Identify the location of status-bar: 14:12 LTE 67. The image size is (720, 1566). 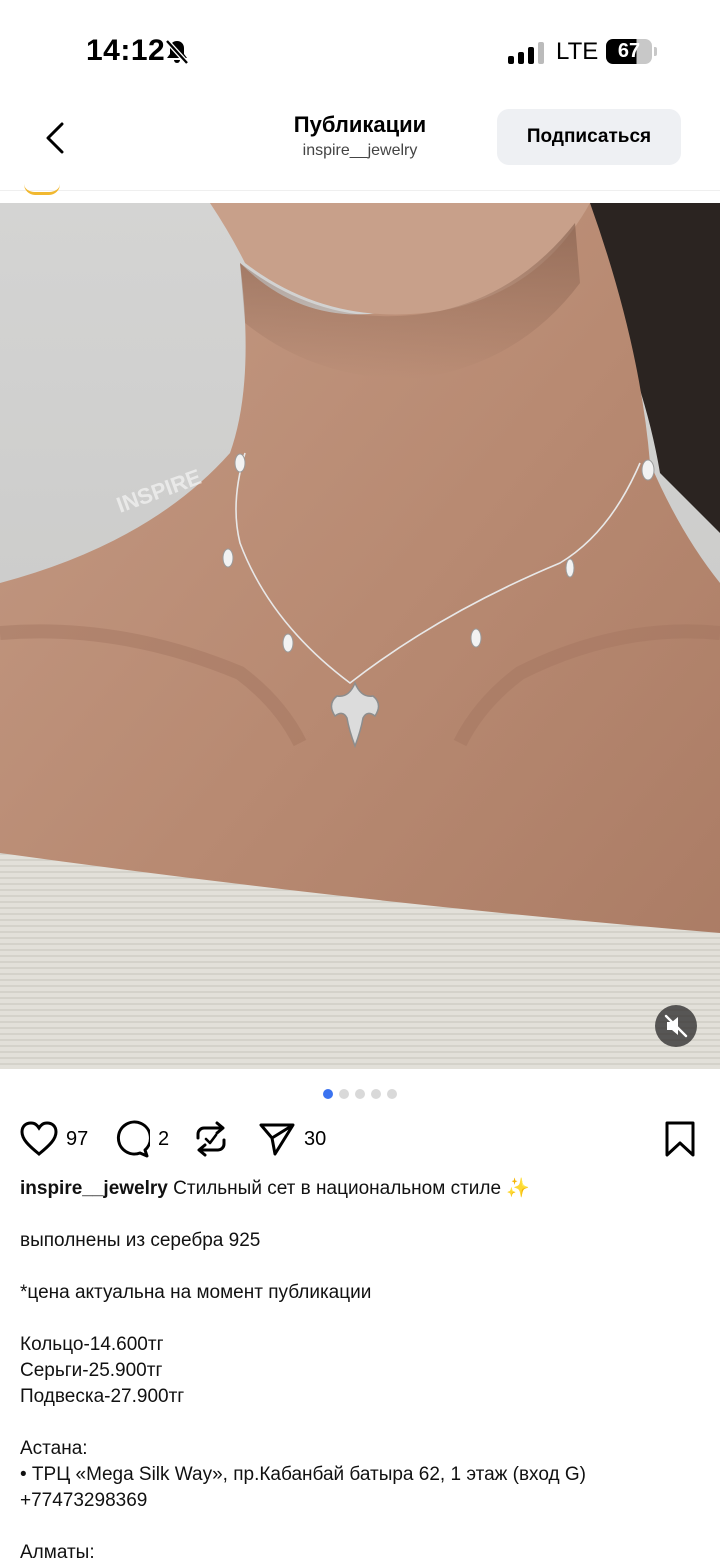
(360, 50).